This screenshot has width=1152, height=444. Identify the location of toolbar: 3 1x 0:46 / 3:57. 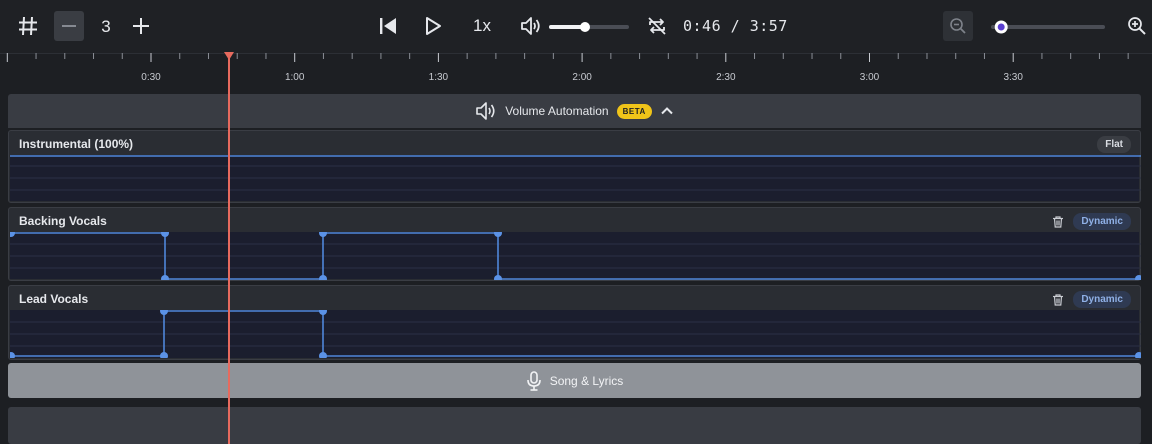
(576, 27).